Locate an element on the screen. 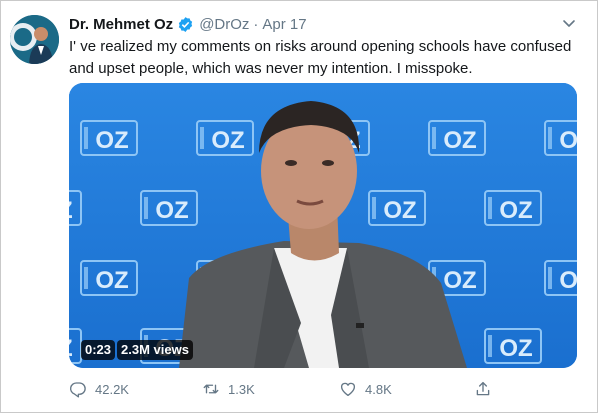 The height and width of the screenshot is (413, 598). share-icon is located at coordinates (483, 388).